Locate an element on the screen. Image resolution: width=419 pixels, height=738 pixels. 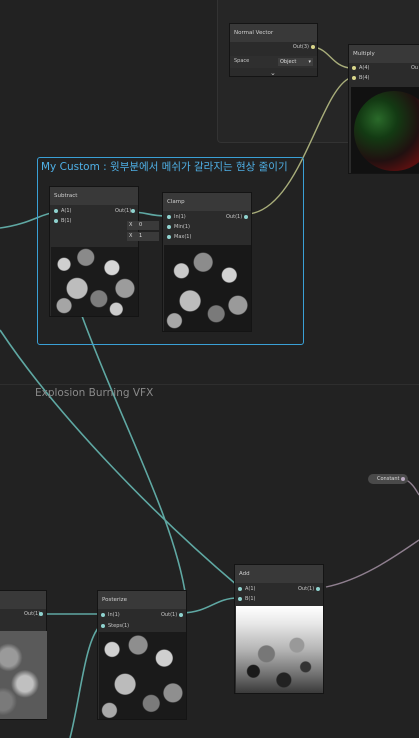
space-dropdown: Object ▾ is located at coordinates (295, 62).